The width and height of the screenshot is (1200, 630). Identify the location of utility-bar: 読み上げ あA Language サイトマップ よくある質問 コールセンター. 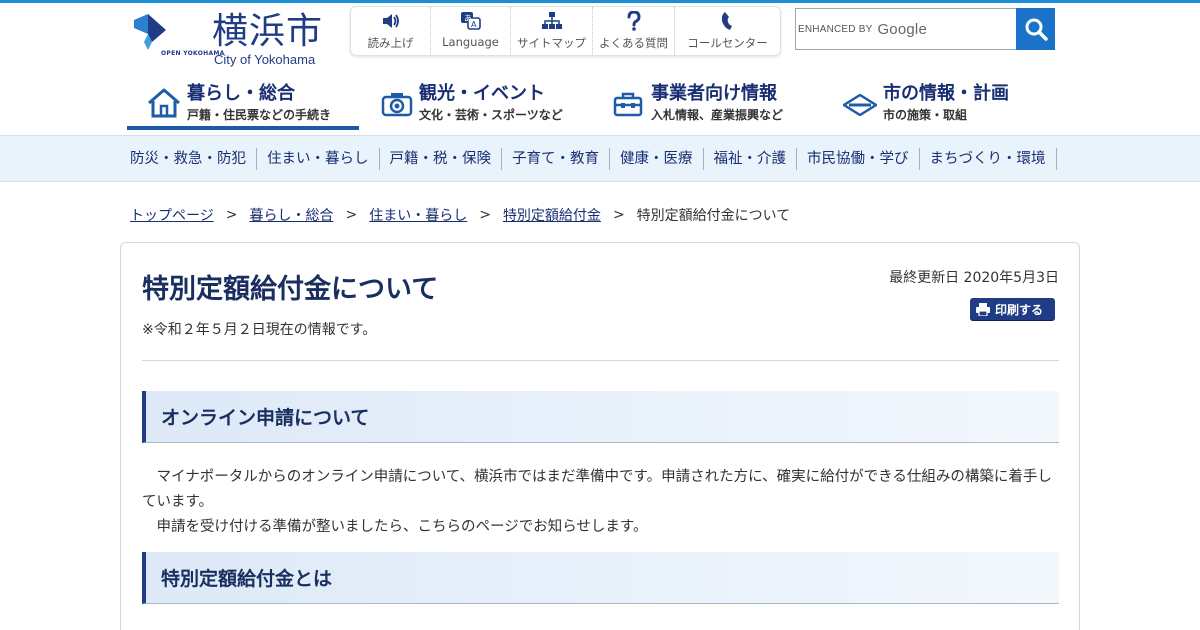
(565, 31).